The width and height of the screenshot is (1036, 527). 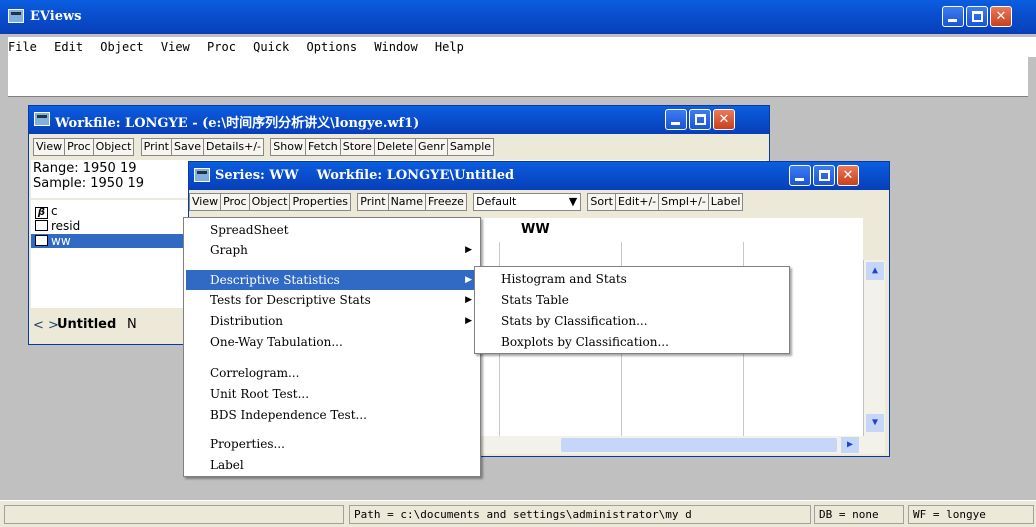 What do you see at coordinates (725, 202) in the screenshot?
I see `label-toggle-button: Label` at bounding box center [725, 202].